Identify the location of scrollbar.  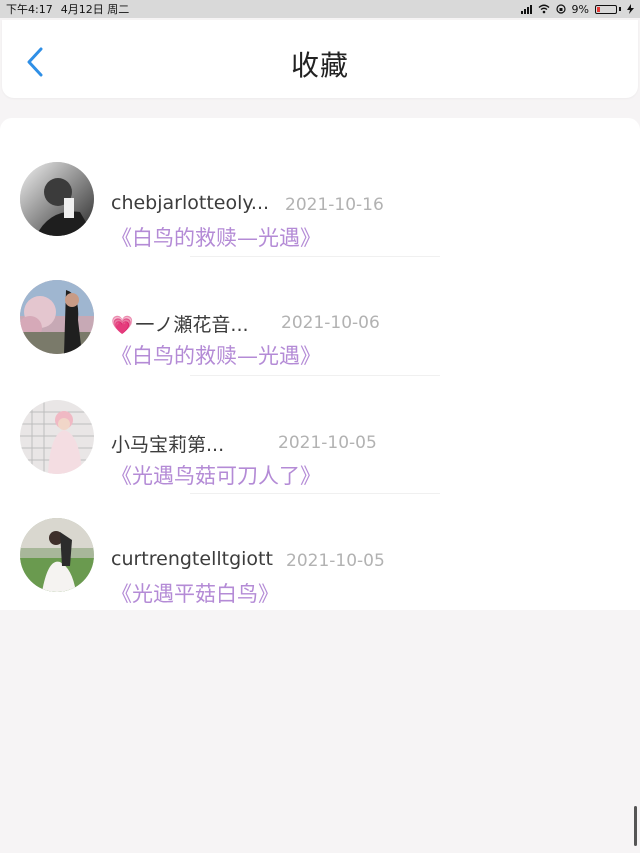
(635, 826).